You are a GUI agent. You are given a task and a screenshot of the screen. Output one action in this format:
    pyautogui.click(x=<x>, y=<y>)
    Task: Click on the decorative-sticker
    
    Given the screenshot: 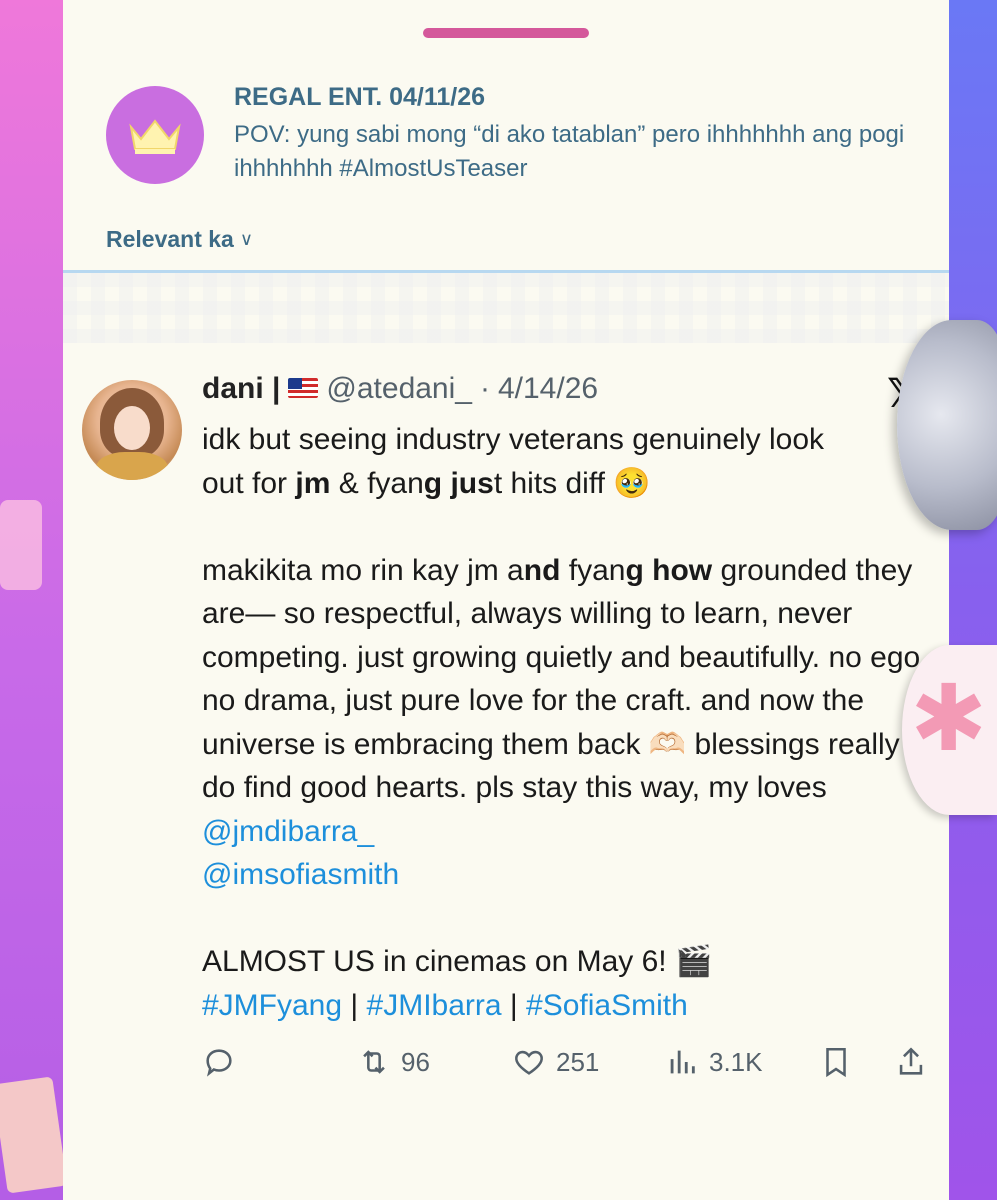 What is the action you would take?
    pyautogui.click(x=21, y=545)
    